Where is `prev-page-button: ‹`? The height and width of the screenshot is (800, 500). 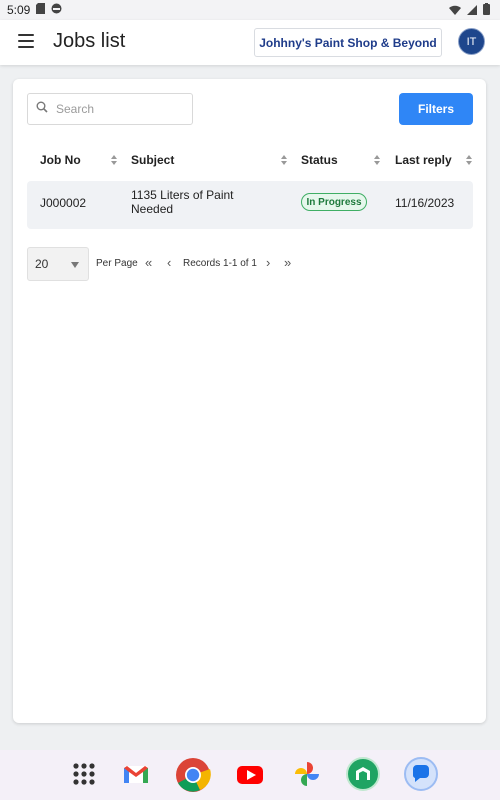
prev-page-button: ‹ is located at coordinates (169, 262).